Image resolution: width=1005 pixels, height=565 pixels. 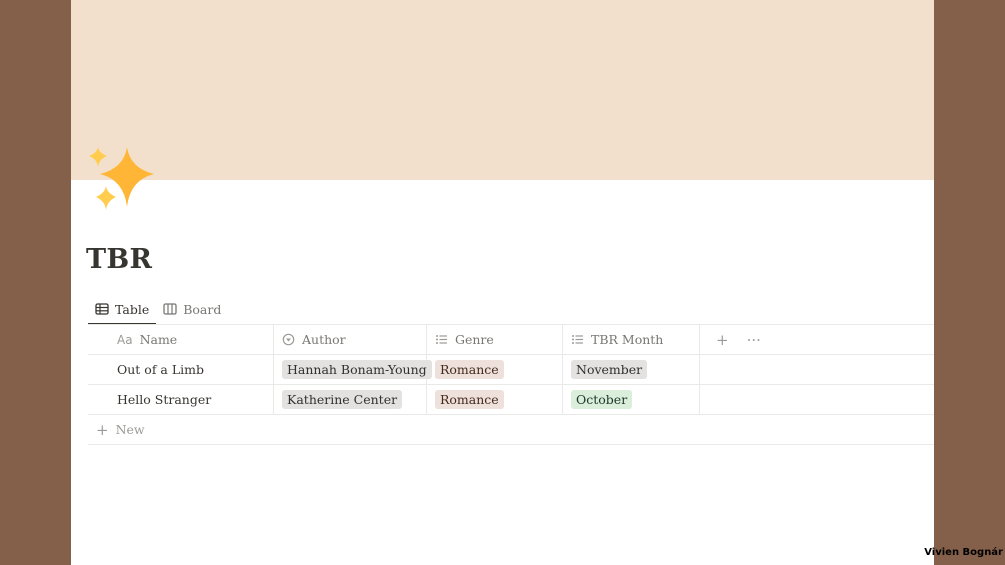 What do you see at coordinates (357, 369) in the screenshot?
I see `author-tag: Hannah Bonam-Young` at bounding box center [357, 369].